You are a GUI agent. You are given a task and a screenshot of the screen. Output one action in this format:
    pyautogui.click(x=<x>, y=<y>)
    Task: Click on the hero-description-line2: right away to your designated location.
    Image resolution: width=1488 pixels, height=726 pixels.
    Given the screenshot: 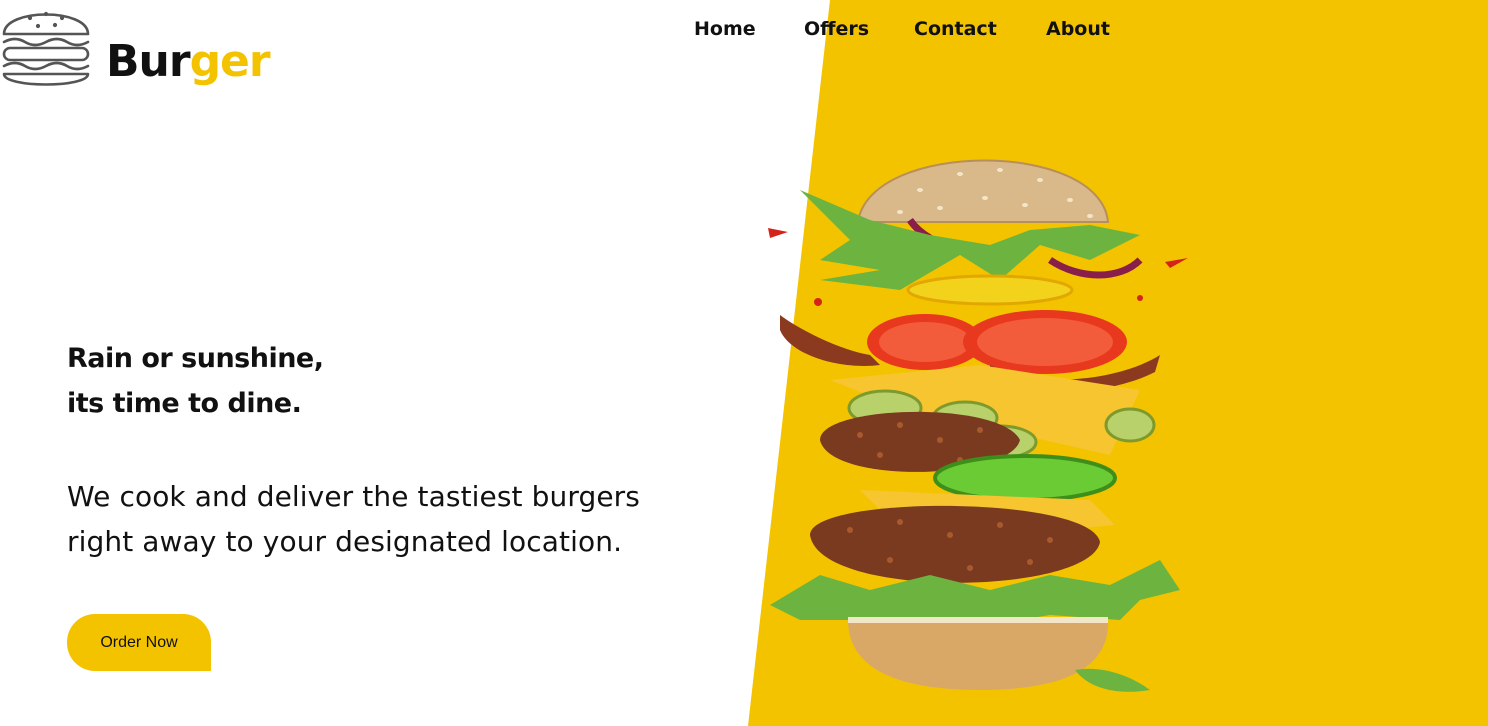 What is the action you would take?
    pyautogui.click(x=345, y=541)
    